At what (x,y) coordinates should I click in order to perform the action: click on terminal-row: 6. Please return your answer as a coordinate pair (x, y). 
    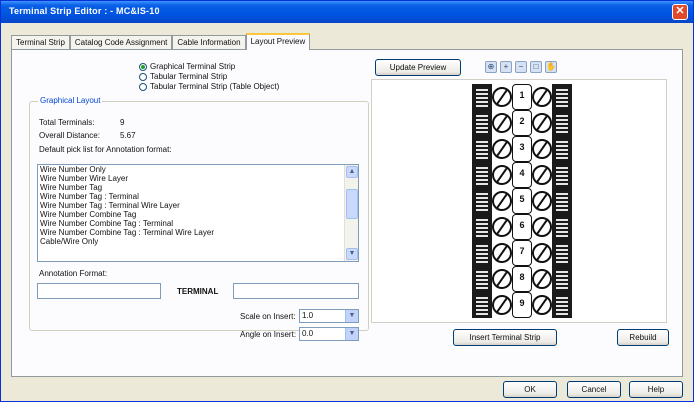
    Looking at the image, I should click on (522, 227).